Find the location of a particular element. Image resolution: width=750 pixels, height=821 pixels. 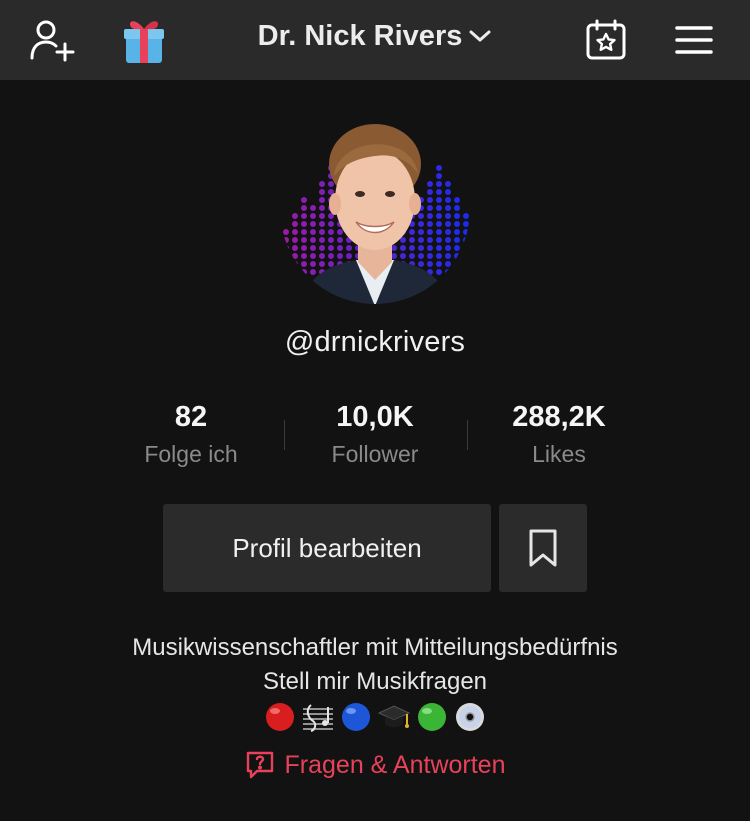

avatar is located at coordinates (375, 209).